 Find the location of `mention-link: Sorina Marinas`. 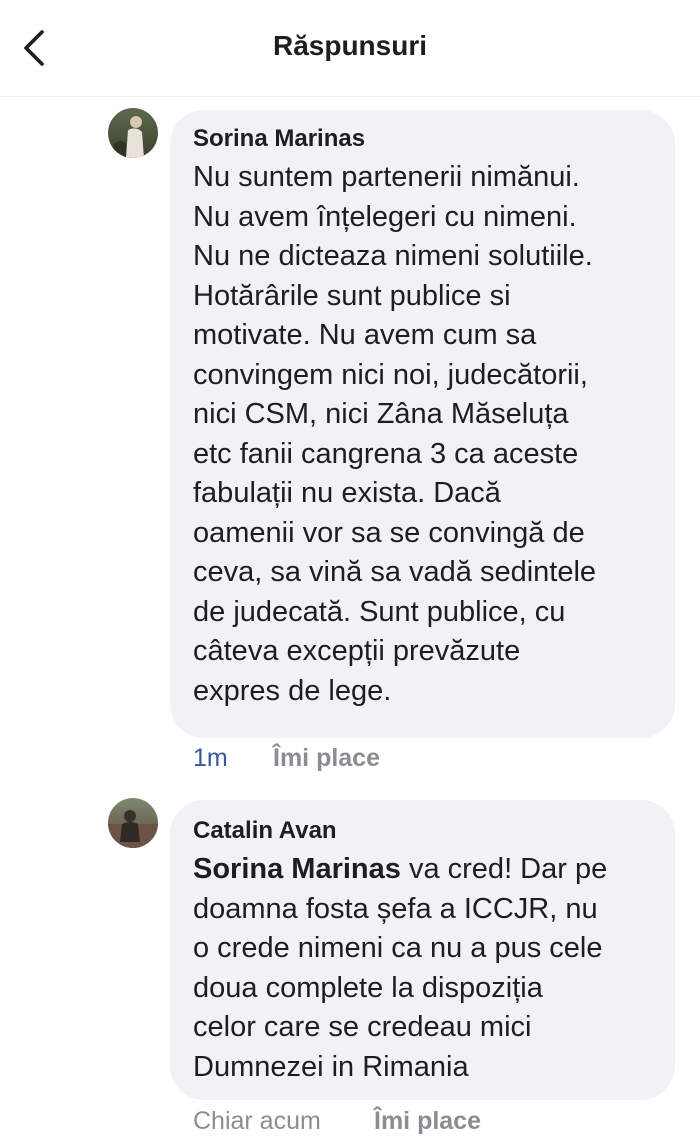

mention-link: Sorina Marinas is located at coordinates (297, 869).